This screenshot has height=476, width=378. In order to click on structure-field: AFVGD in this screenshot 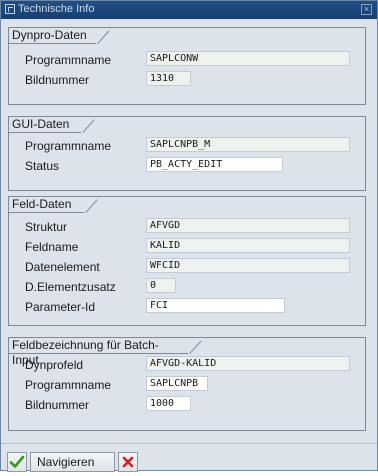, I will do `click(248, 225)`.